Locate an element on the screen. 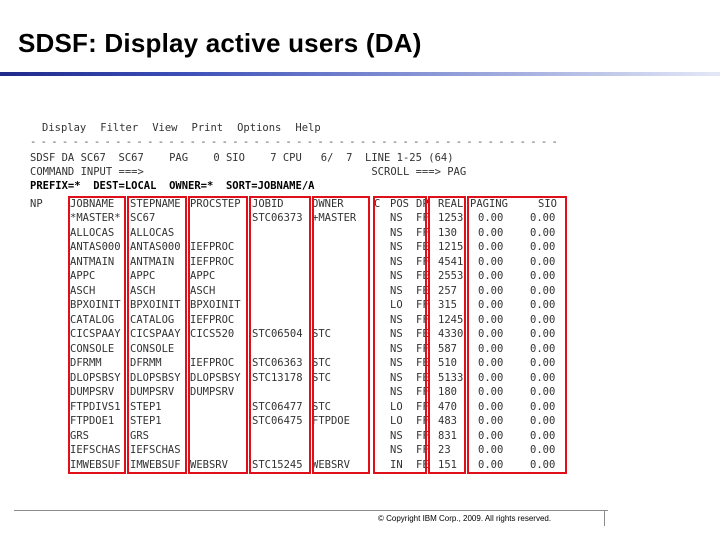 This screenshot has width=720, height=540. highlight-paging-sio is located at coordinates (517, 335).